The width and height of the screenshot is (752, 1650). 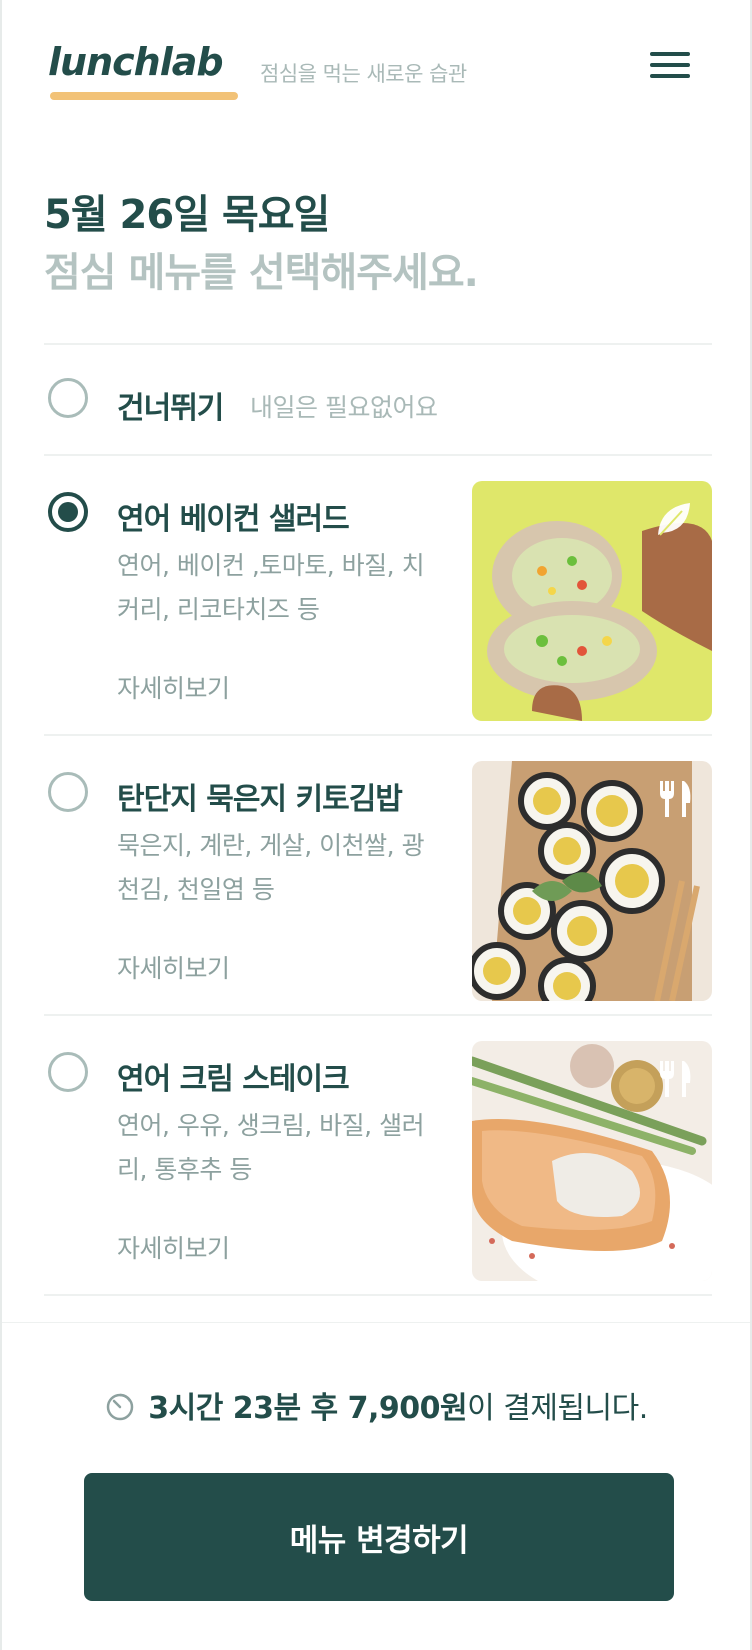 What do you see at coordinates (187, 215) in the screenshot?
I see `page-date: 5월 26일 목요일` at bounding box center [187, 215].